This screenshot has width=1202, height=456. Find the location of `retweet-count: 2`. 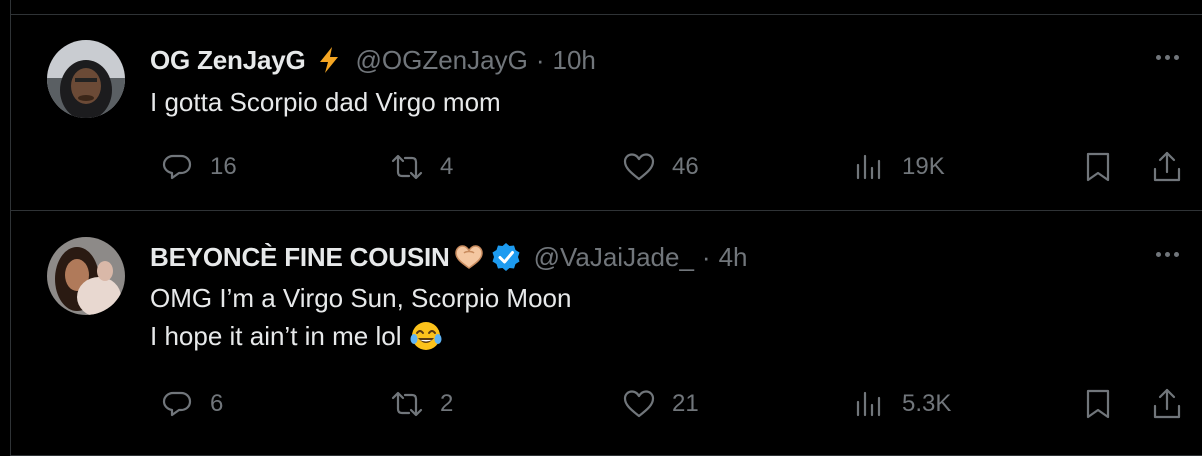

retweet-count: 2 is located at coordinates (447, 403).